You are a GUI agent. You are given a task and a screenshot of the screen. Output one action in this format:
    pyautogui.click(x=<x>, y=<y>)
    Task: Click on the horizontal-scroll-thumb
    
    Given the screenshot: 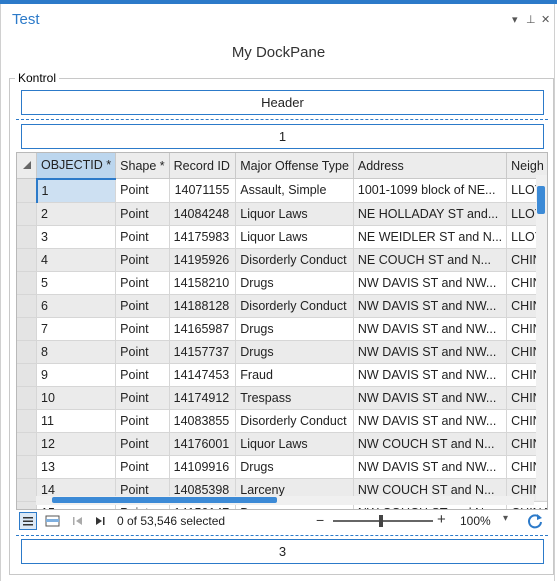 What is the action you would take?
    pyautogui.click(x=164, y=500)
    